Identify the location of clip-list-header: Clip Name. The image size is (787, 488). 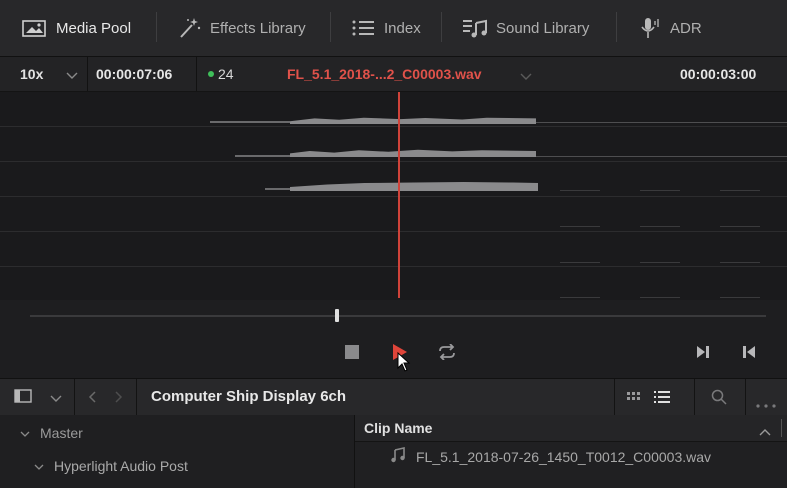
(571, 428).